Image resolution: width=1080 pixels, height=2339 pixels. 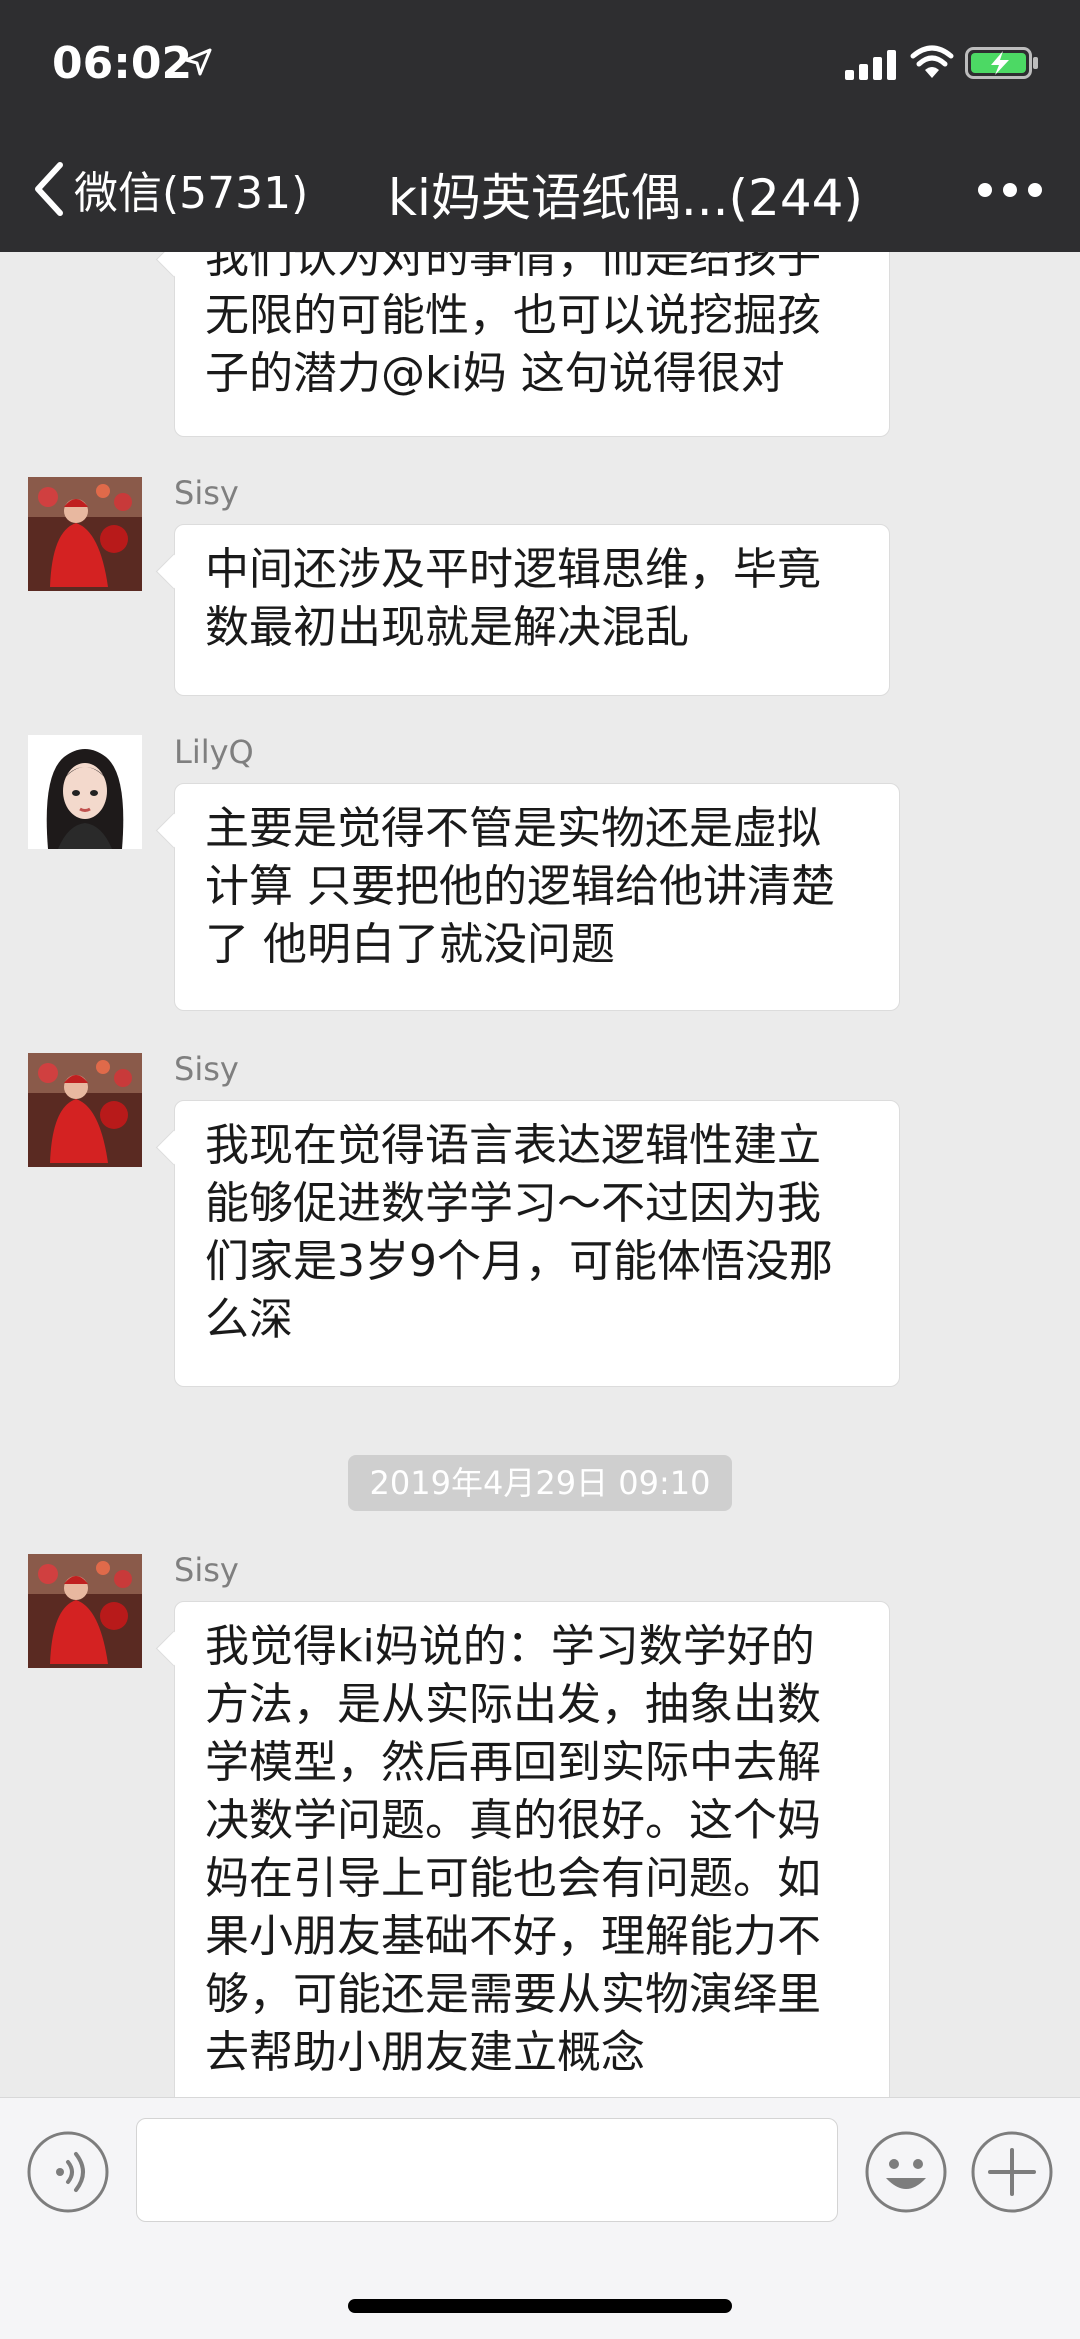 What do you see at coordinates (487, 2170) in the screenshot?
I see `message-input` at bounding box center [487, 2170].